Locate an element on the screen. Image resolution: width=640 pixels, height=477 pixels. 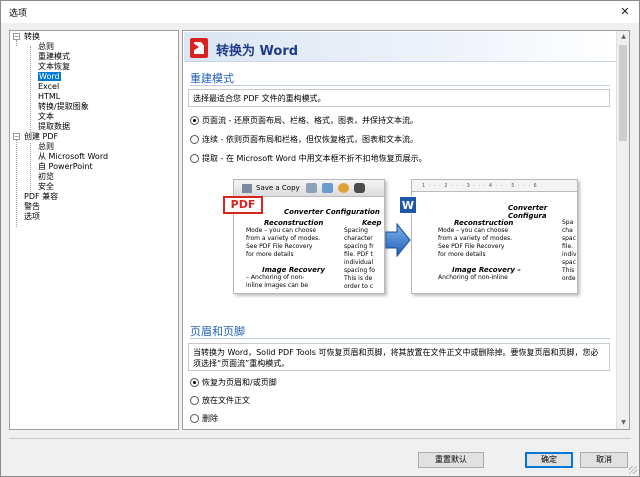
cancel-button: 取消 is located at coordinates (604, 460).